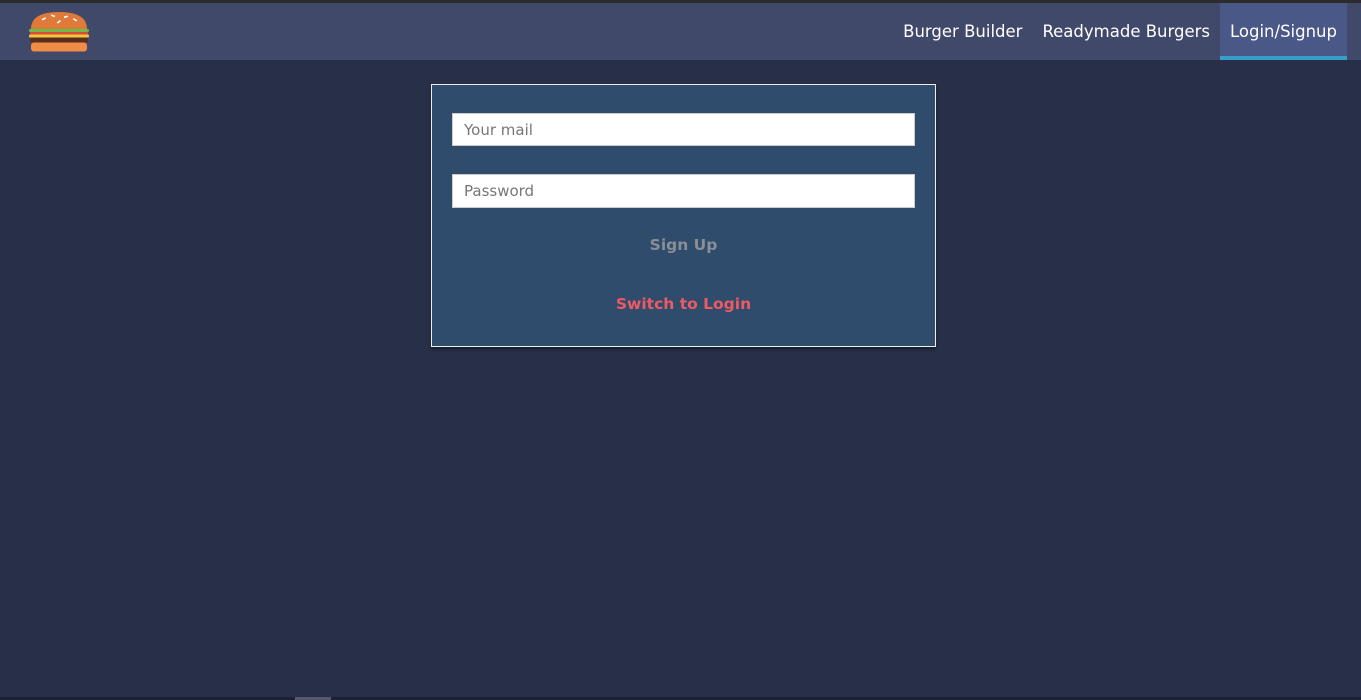  What do you see at coordinates (683, 129) in the screenshot?
I see `email-field` at bounding box center [683, 129].